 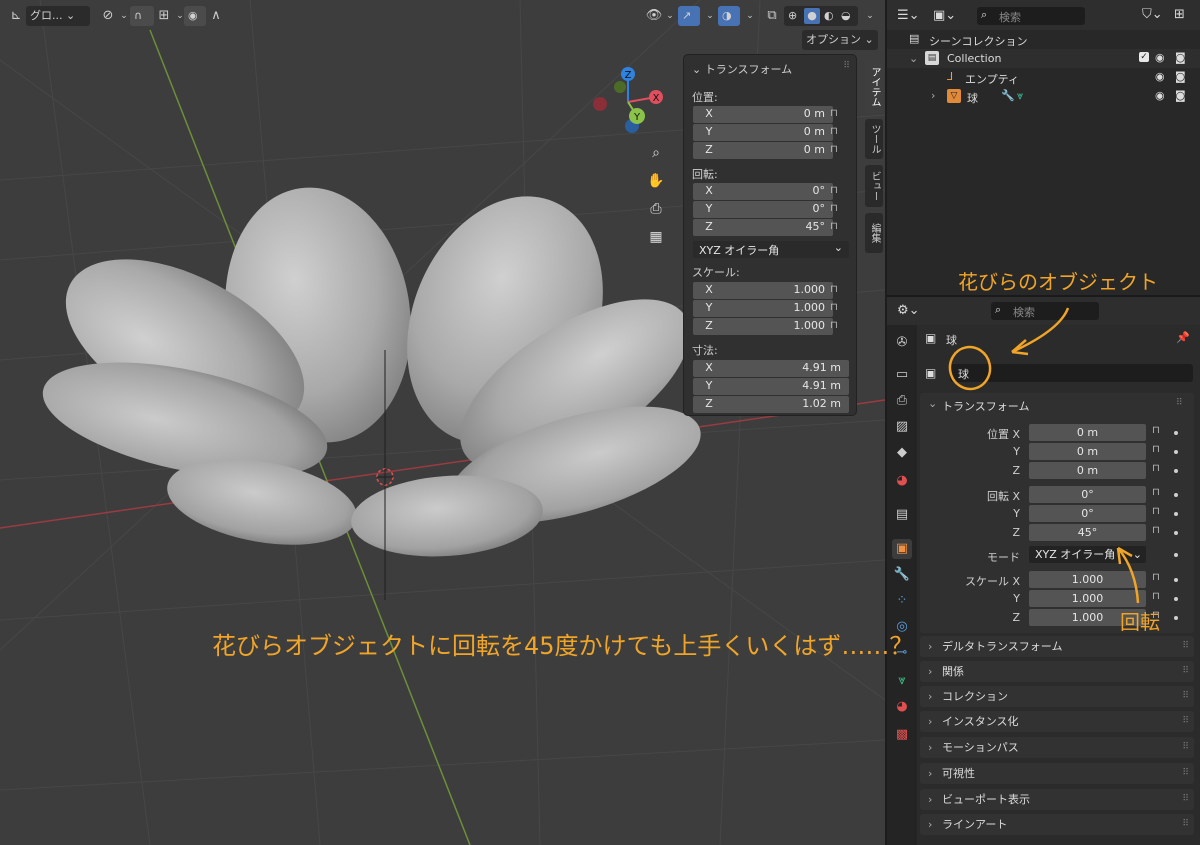 I want to click on annotation-caption: 花びらオブジェクトに回転を45度かけても上手くいくはず……？, so click(x=563, y=646).